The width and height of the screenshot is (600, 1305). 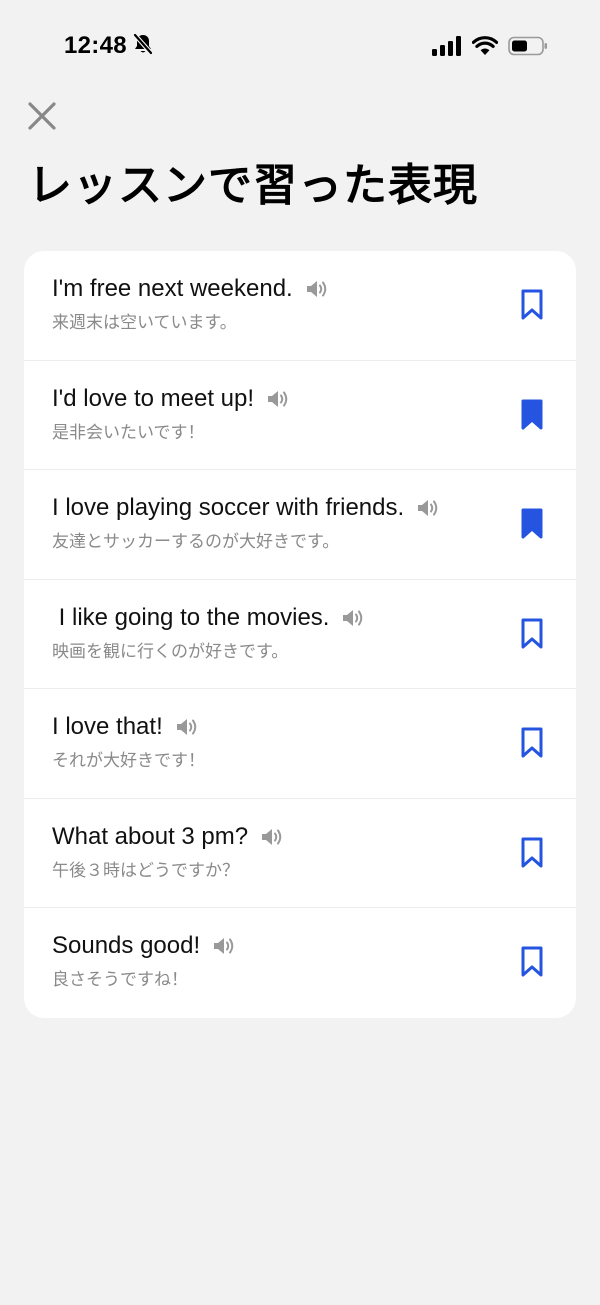 I want to click on phrase-main: I love playing soccer with friends., so click(x=246, y=508).